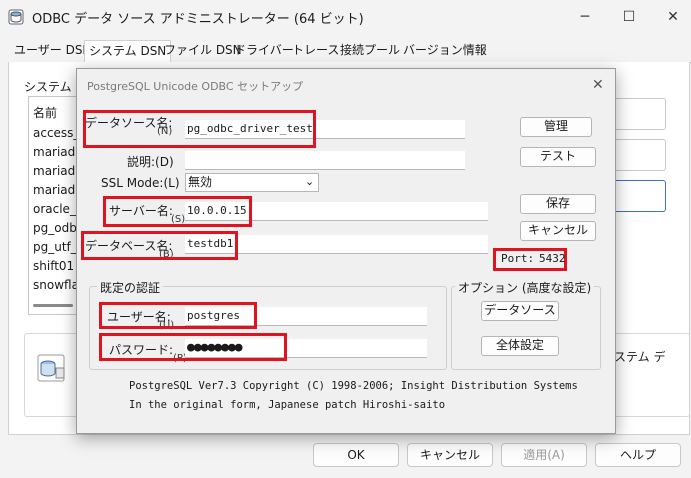 Image resolution: width=691 pixels, height=478 pixels. I want to click on tab-connection-pool: 接続プール, so click(370, 50).